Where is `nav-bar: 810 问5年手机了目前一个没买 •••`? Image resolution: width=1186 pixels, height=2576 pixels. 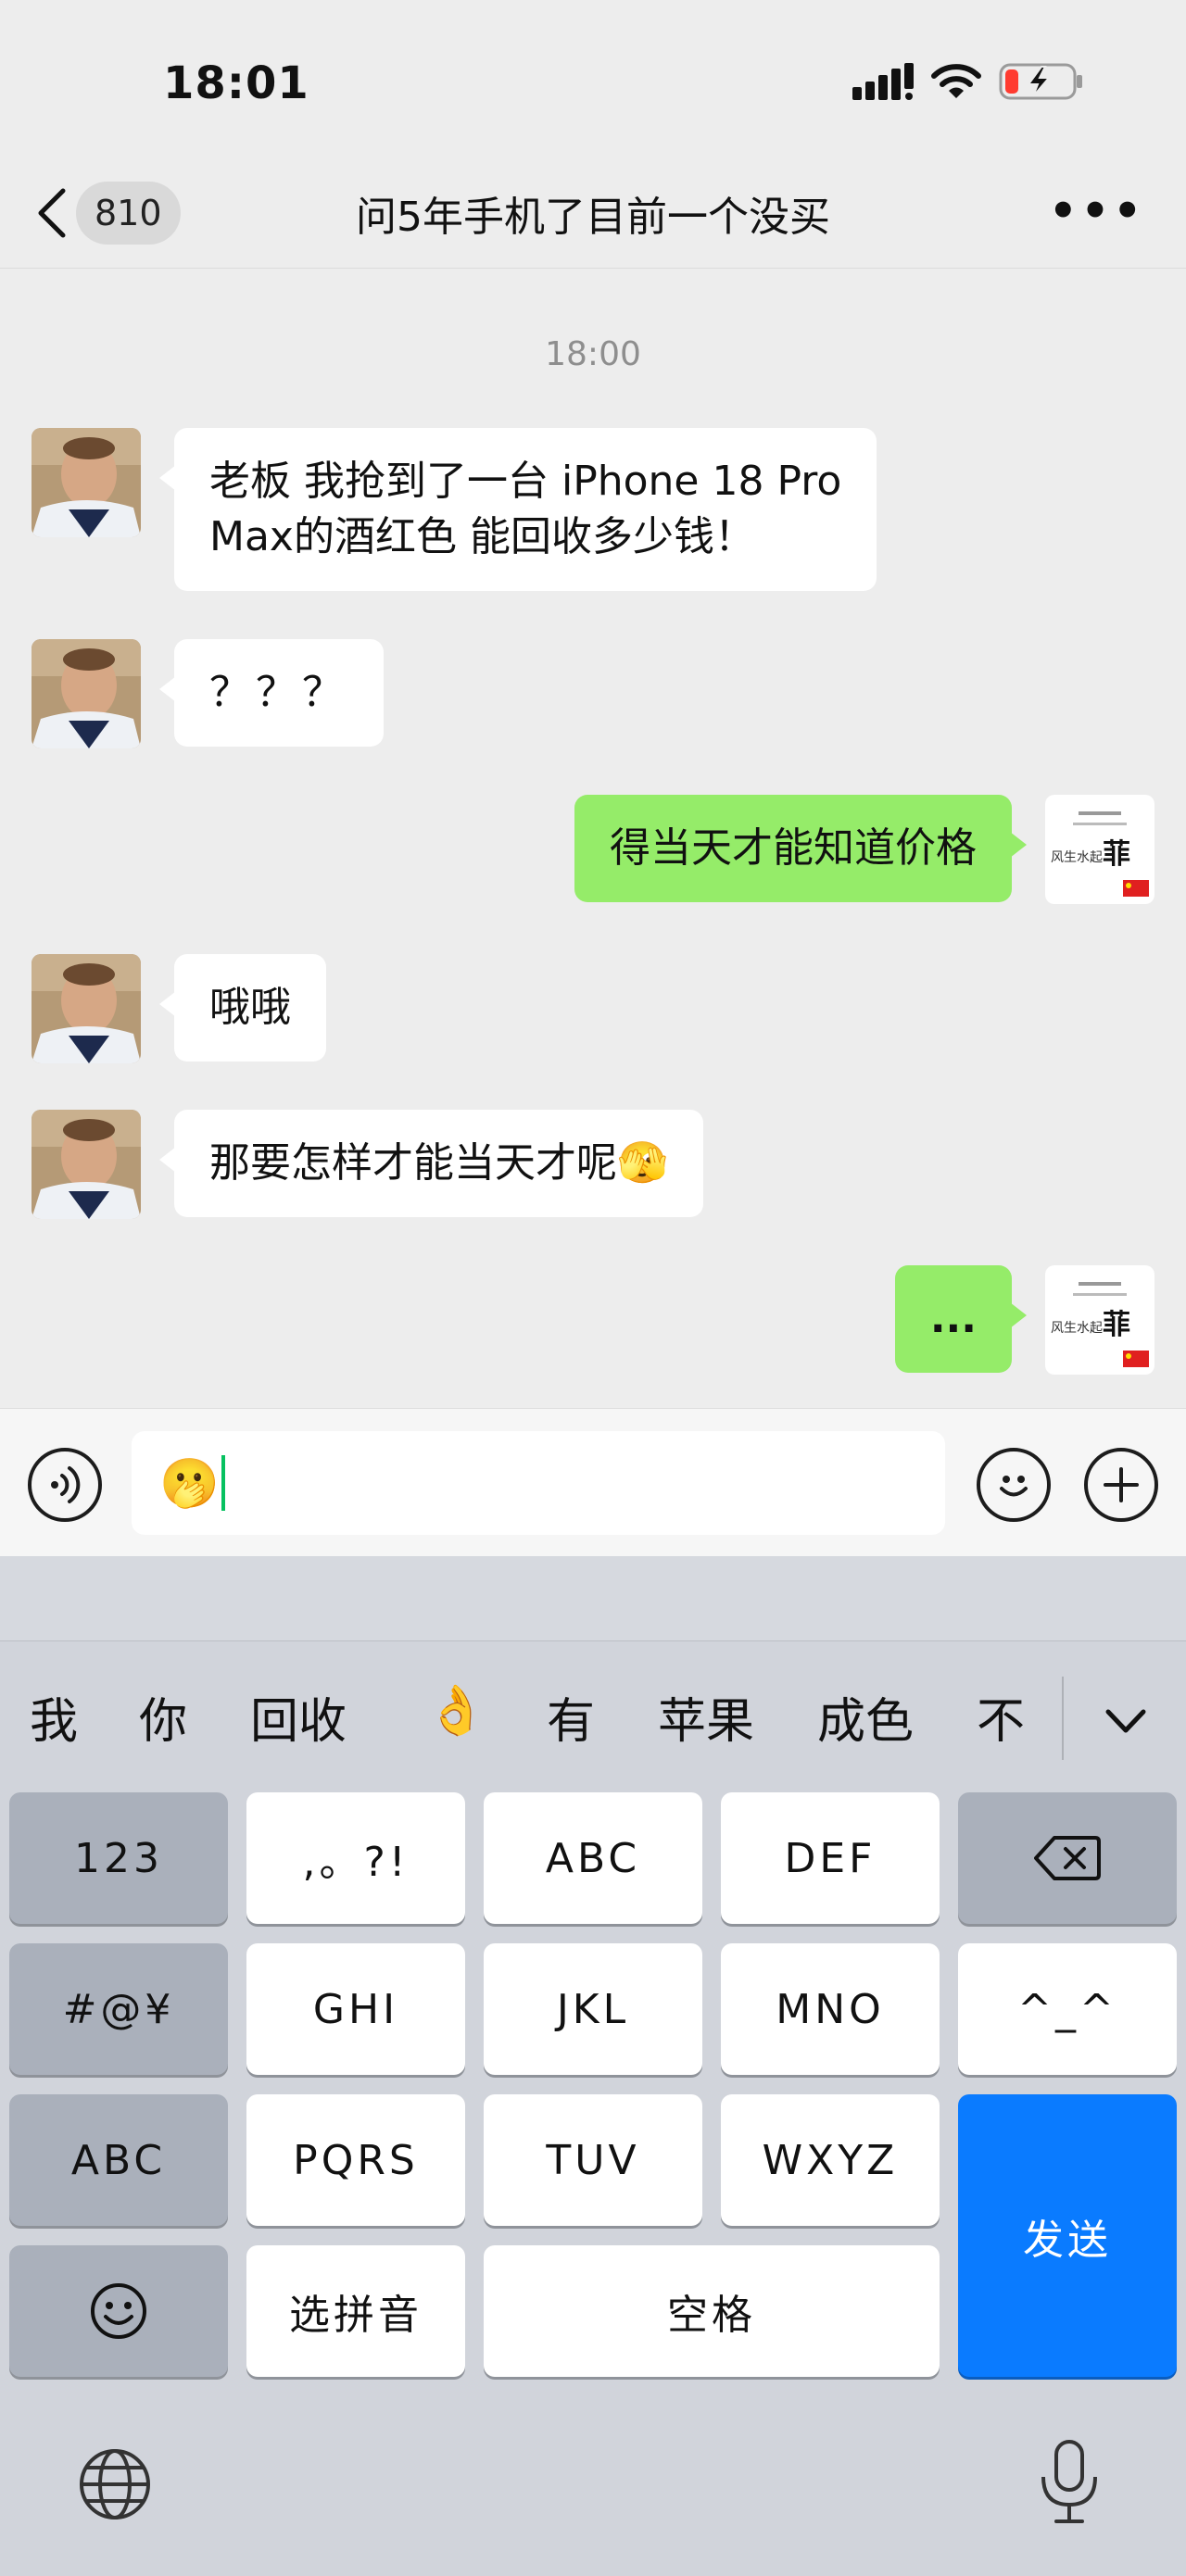 nav-bar: 810 问5年手机了目前一个没买 ••• is located at coordinates (593, 213).